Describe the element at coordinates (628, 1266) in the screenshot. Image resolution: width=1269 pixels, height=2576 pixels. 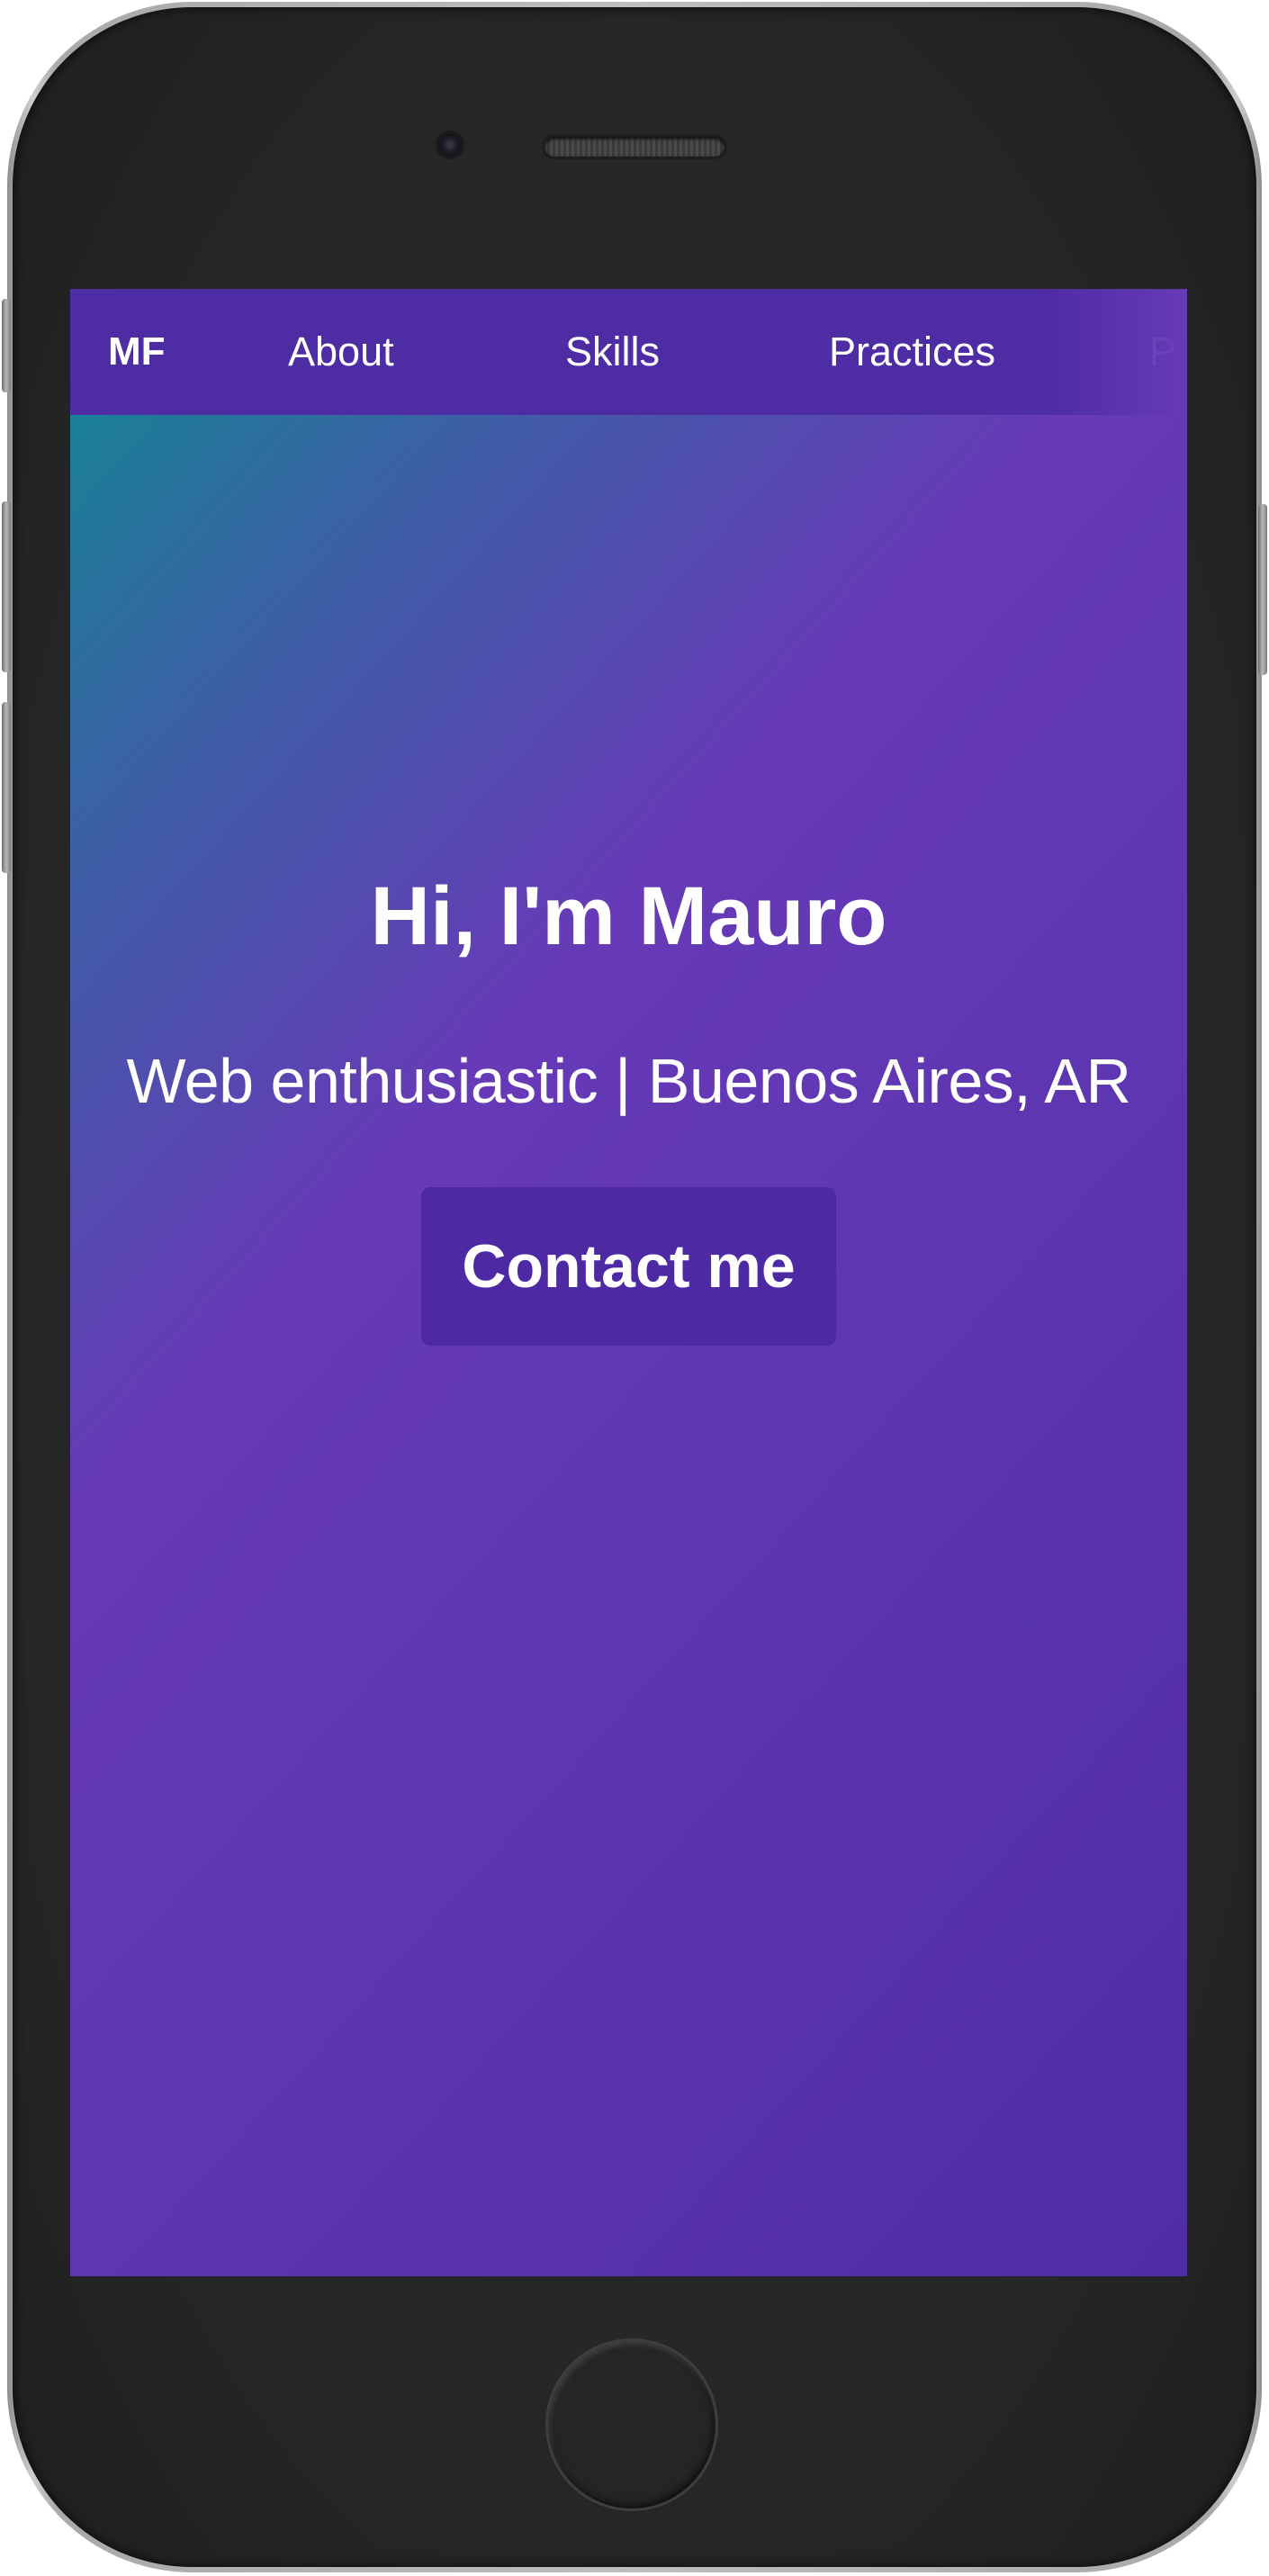
I see `contact-button: Contact me` at that location.